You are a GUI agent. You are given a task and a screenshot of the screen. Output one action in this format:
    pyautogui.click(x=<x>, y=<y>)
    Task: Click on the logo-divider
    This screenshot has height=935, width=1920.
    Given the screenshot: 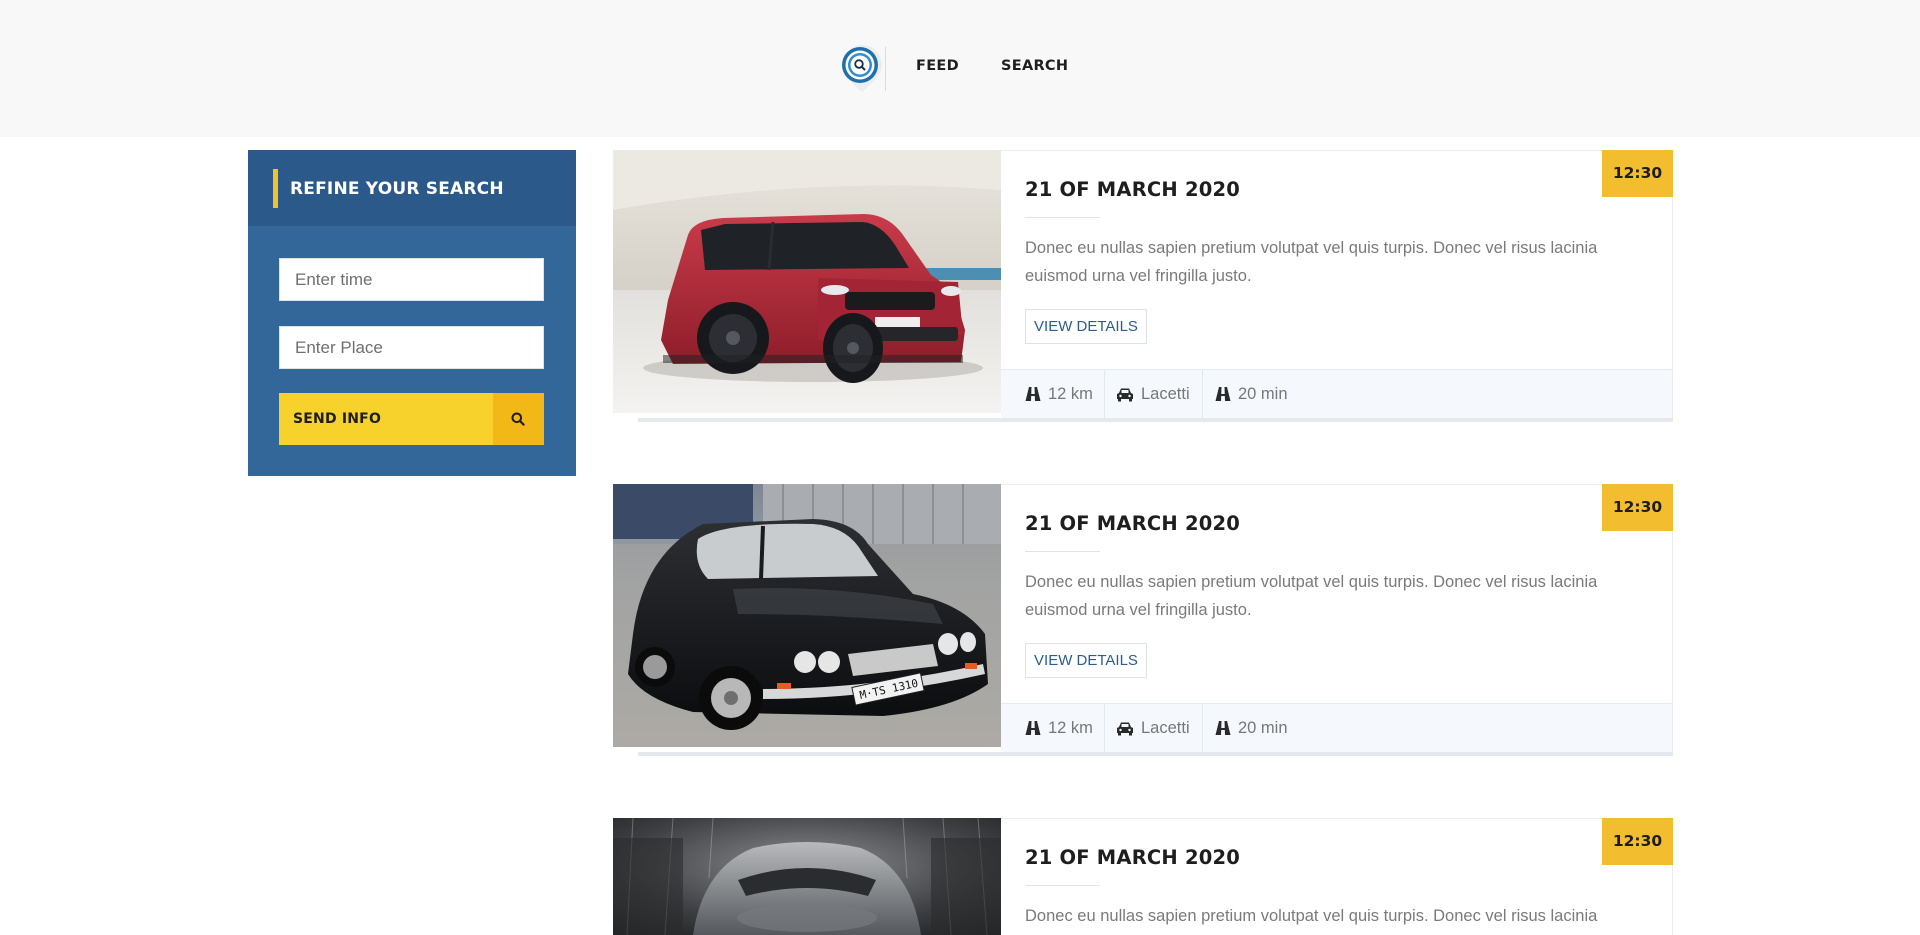 What is the action you would take?
    pyautogui.click(x=885, y=69)
    